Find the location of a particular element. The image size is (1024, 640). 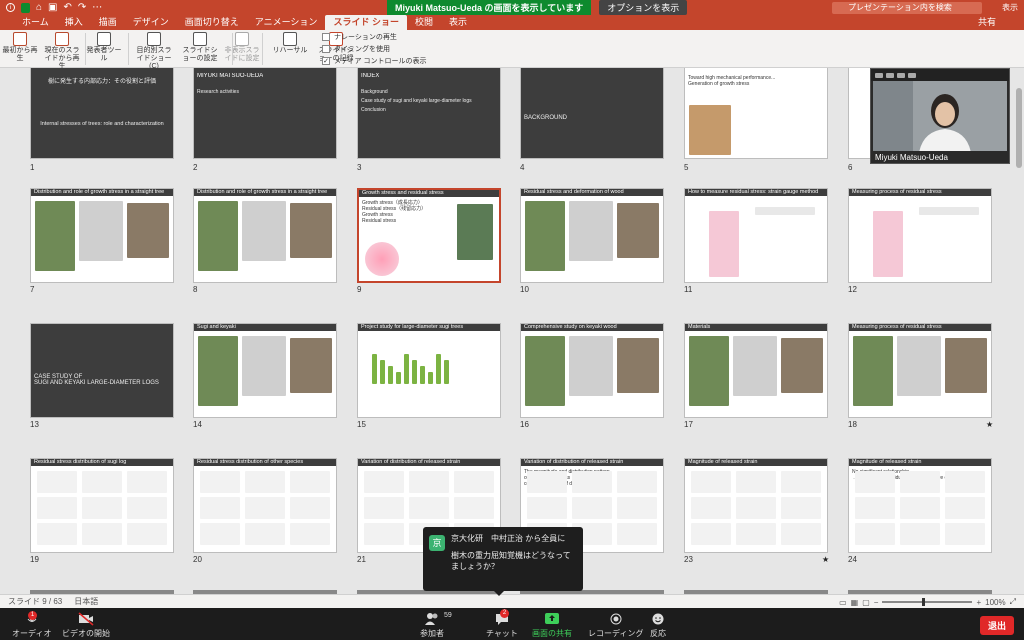

view-label: 表示 is located at coordinates (1010, 7).